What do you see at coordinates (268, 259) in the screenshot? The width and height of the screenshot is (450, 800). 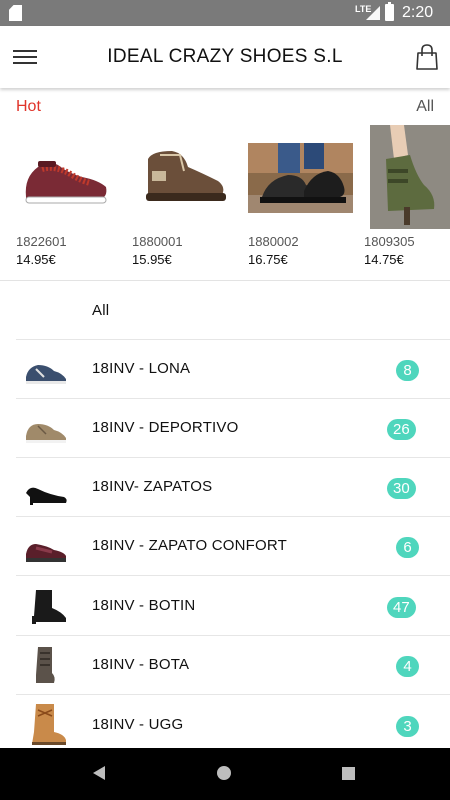 I see `product-price: 16.75€` at bounding box center [268, 259].